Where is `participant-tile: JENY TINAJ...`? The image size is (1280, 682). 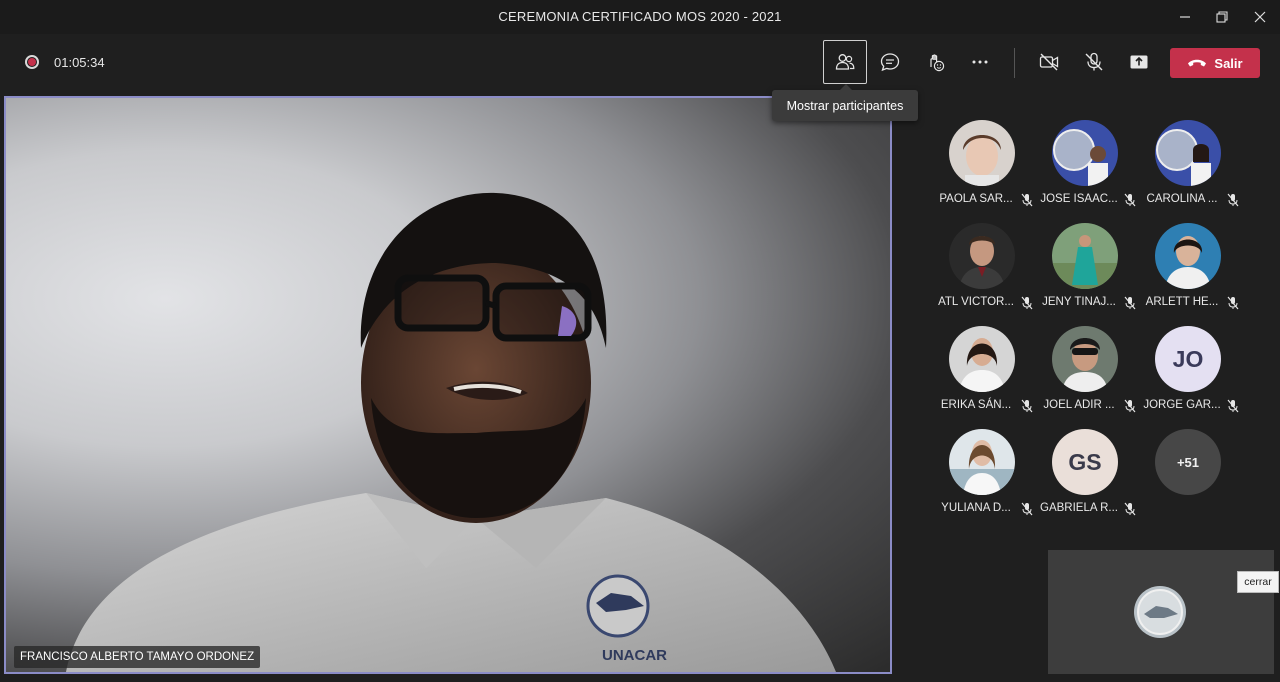 participant-tile: JENY TINAJ... is located at coordinates (1086, 271).